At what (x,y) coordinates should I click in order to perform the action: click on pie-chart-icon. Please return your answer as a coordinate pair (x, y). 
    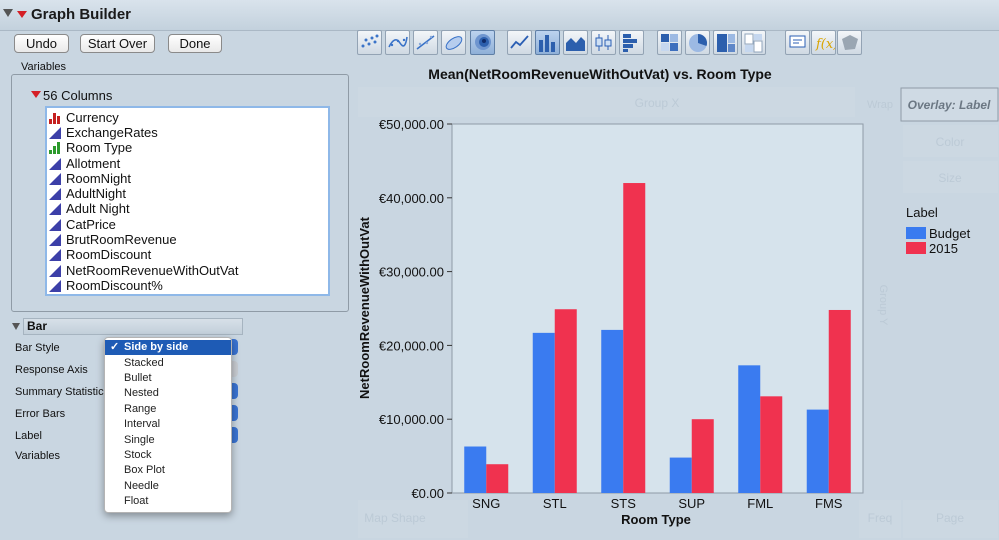
    Looking at the image, I should click on (697, 42).